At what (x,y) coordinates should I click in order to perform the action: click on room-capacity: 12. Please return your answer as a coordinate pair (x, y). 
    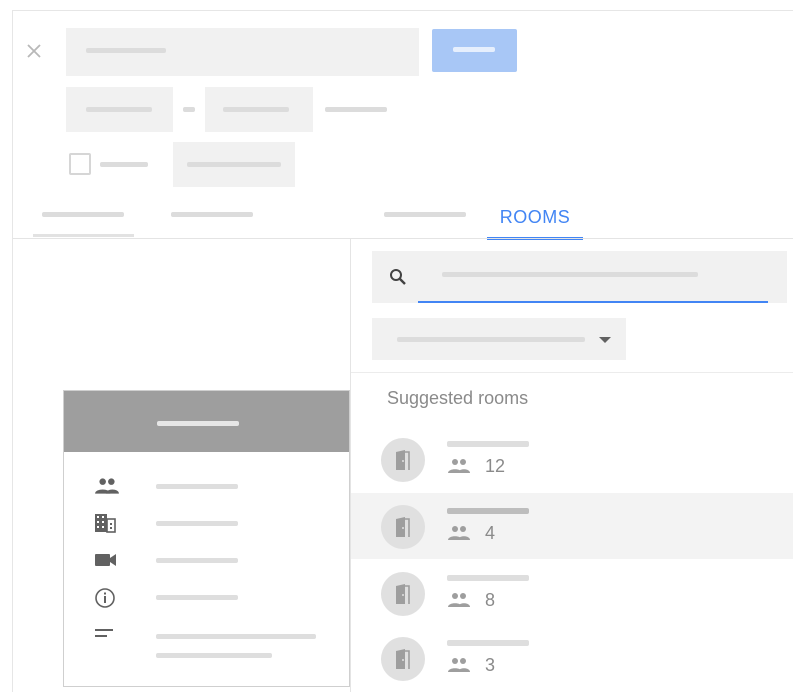
    Looking at the image, I should click on (495, 466).